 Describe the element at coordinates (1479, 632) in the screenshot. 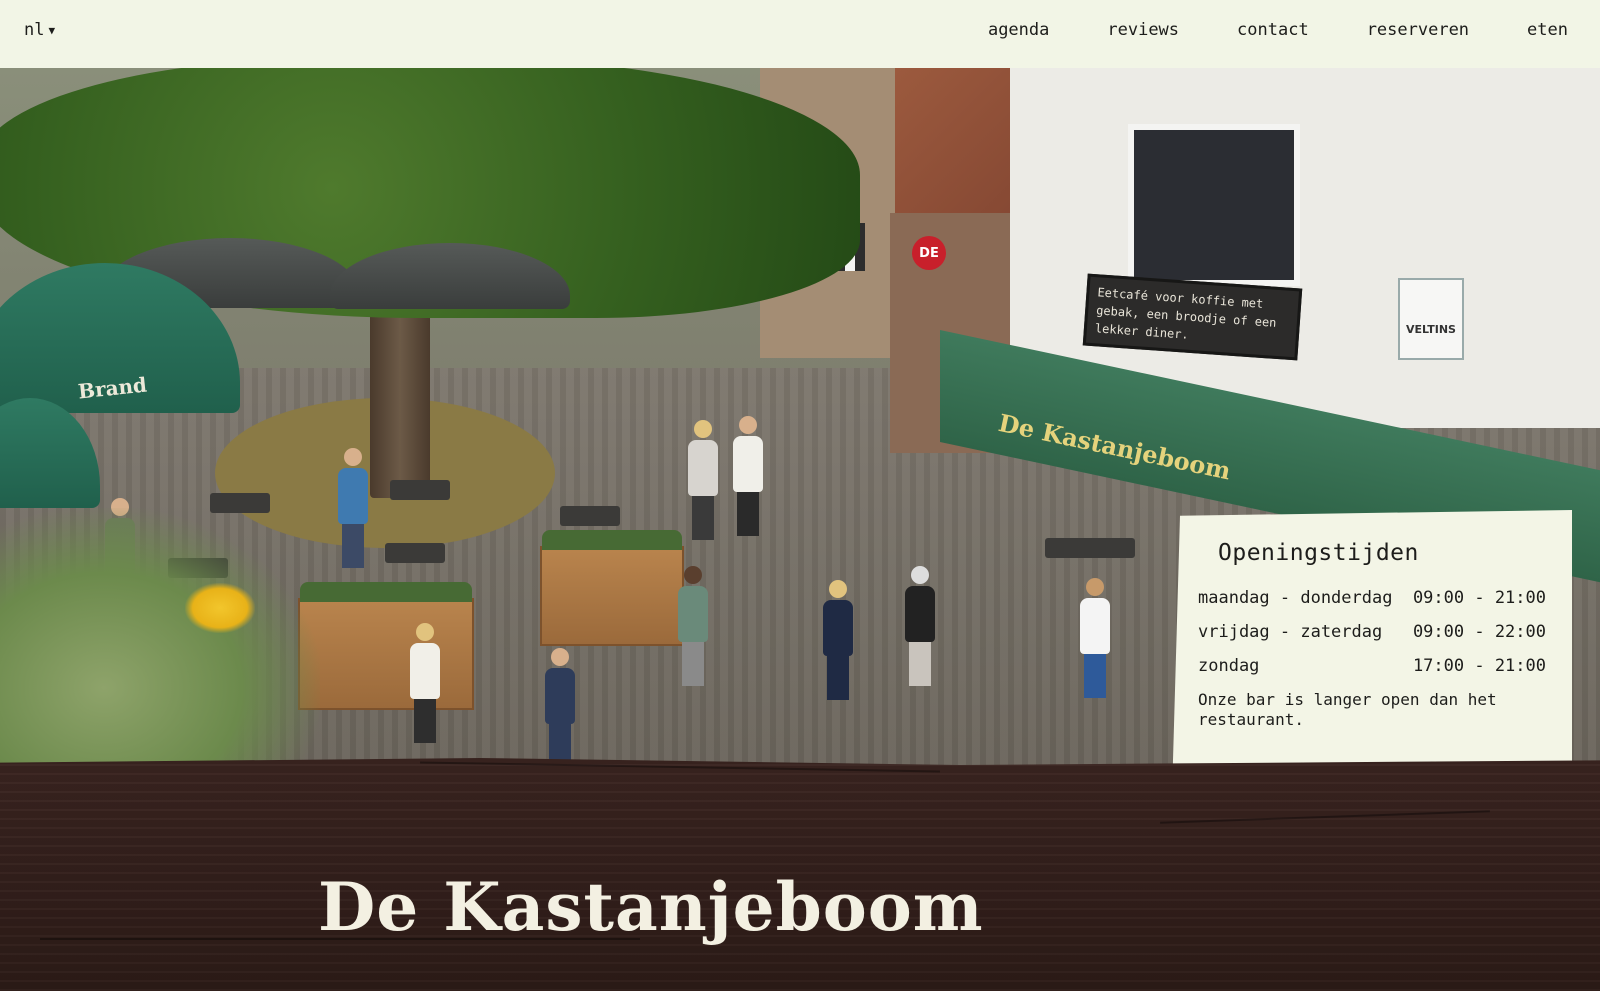

I see `hours-time: 09:00 - 22:00` at that location.